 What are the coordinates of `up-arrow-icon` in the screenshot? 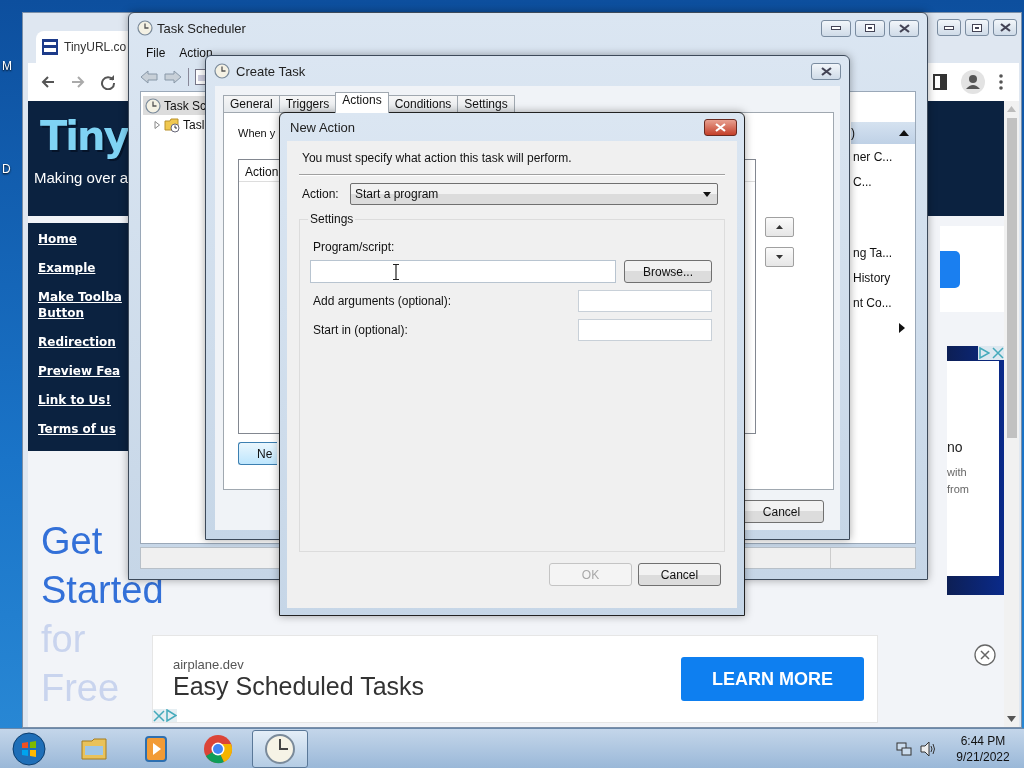 It's located at (779, 227).